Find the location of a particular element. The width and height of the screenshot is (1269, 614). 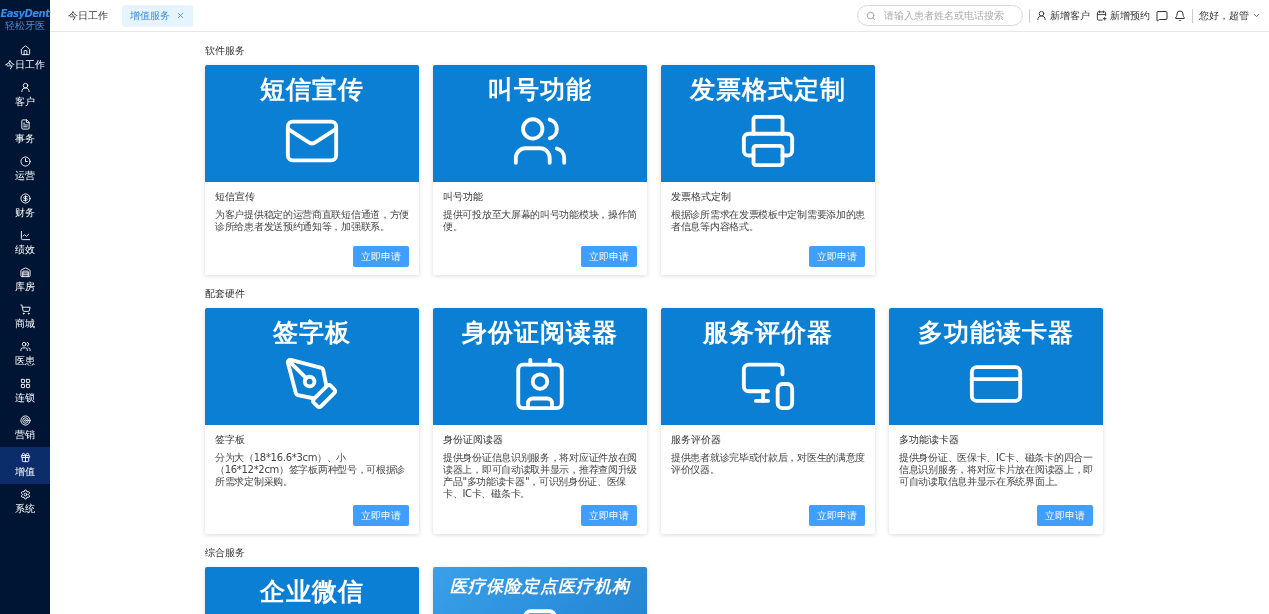

logo-subtitle: 轻松牙医 is located at coordinates (25, 26).